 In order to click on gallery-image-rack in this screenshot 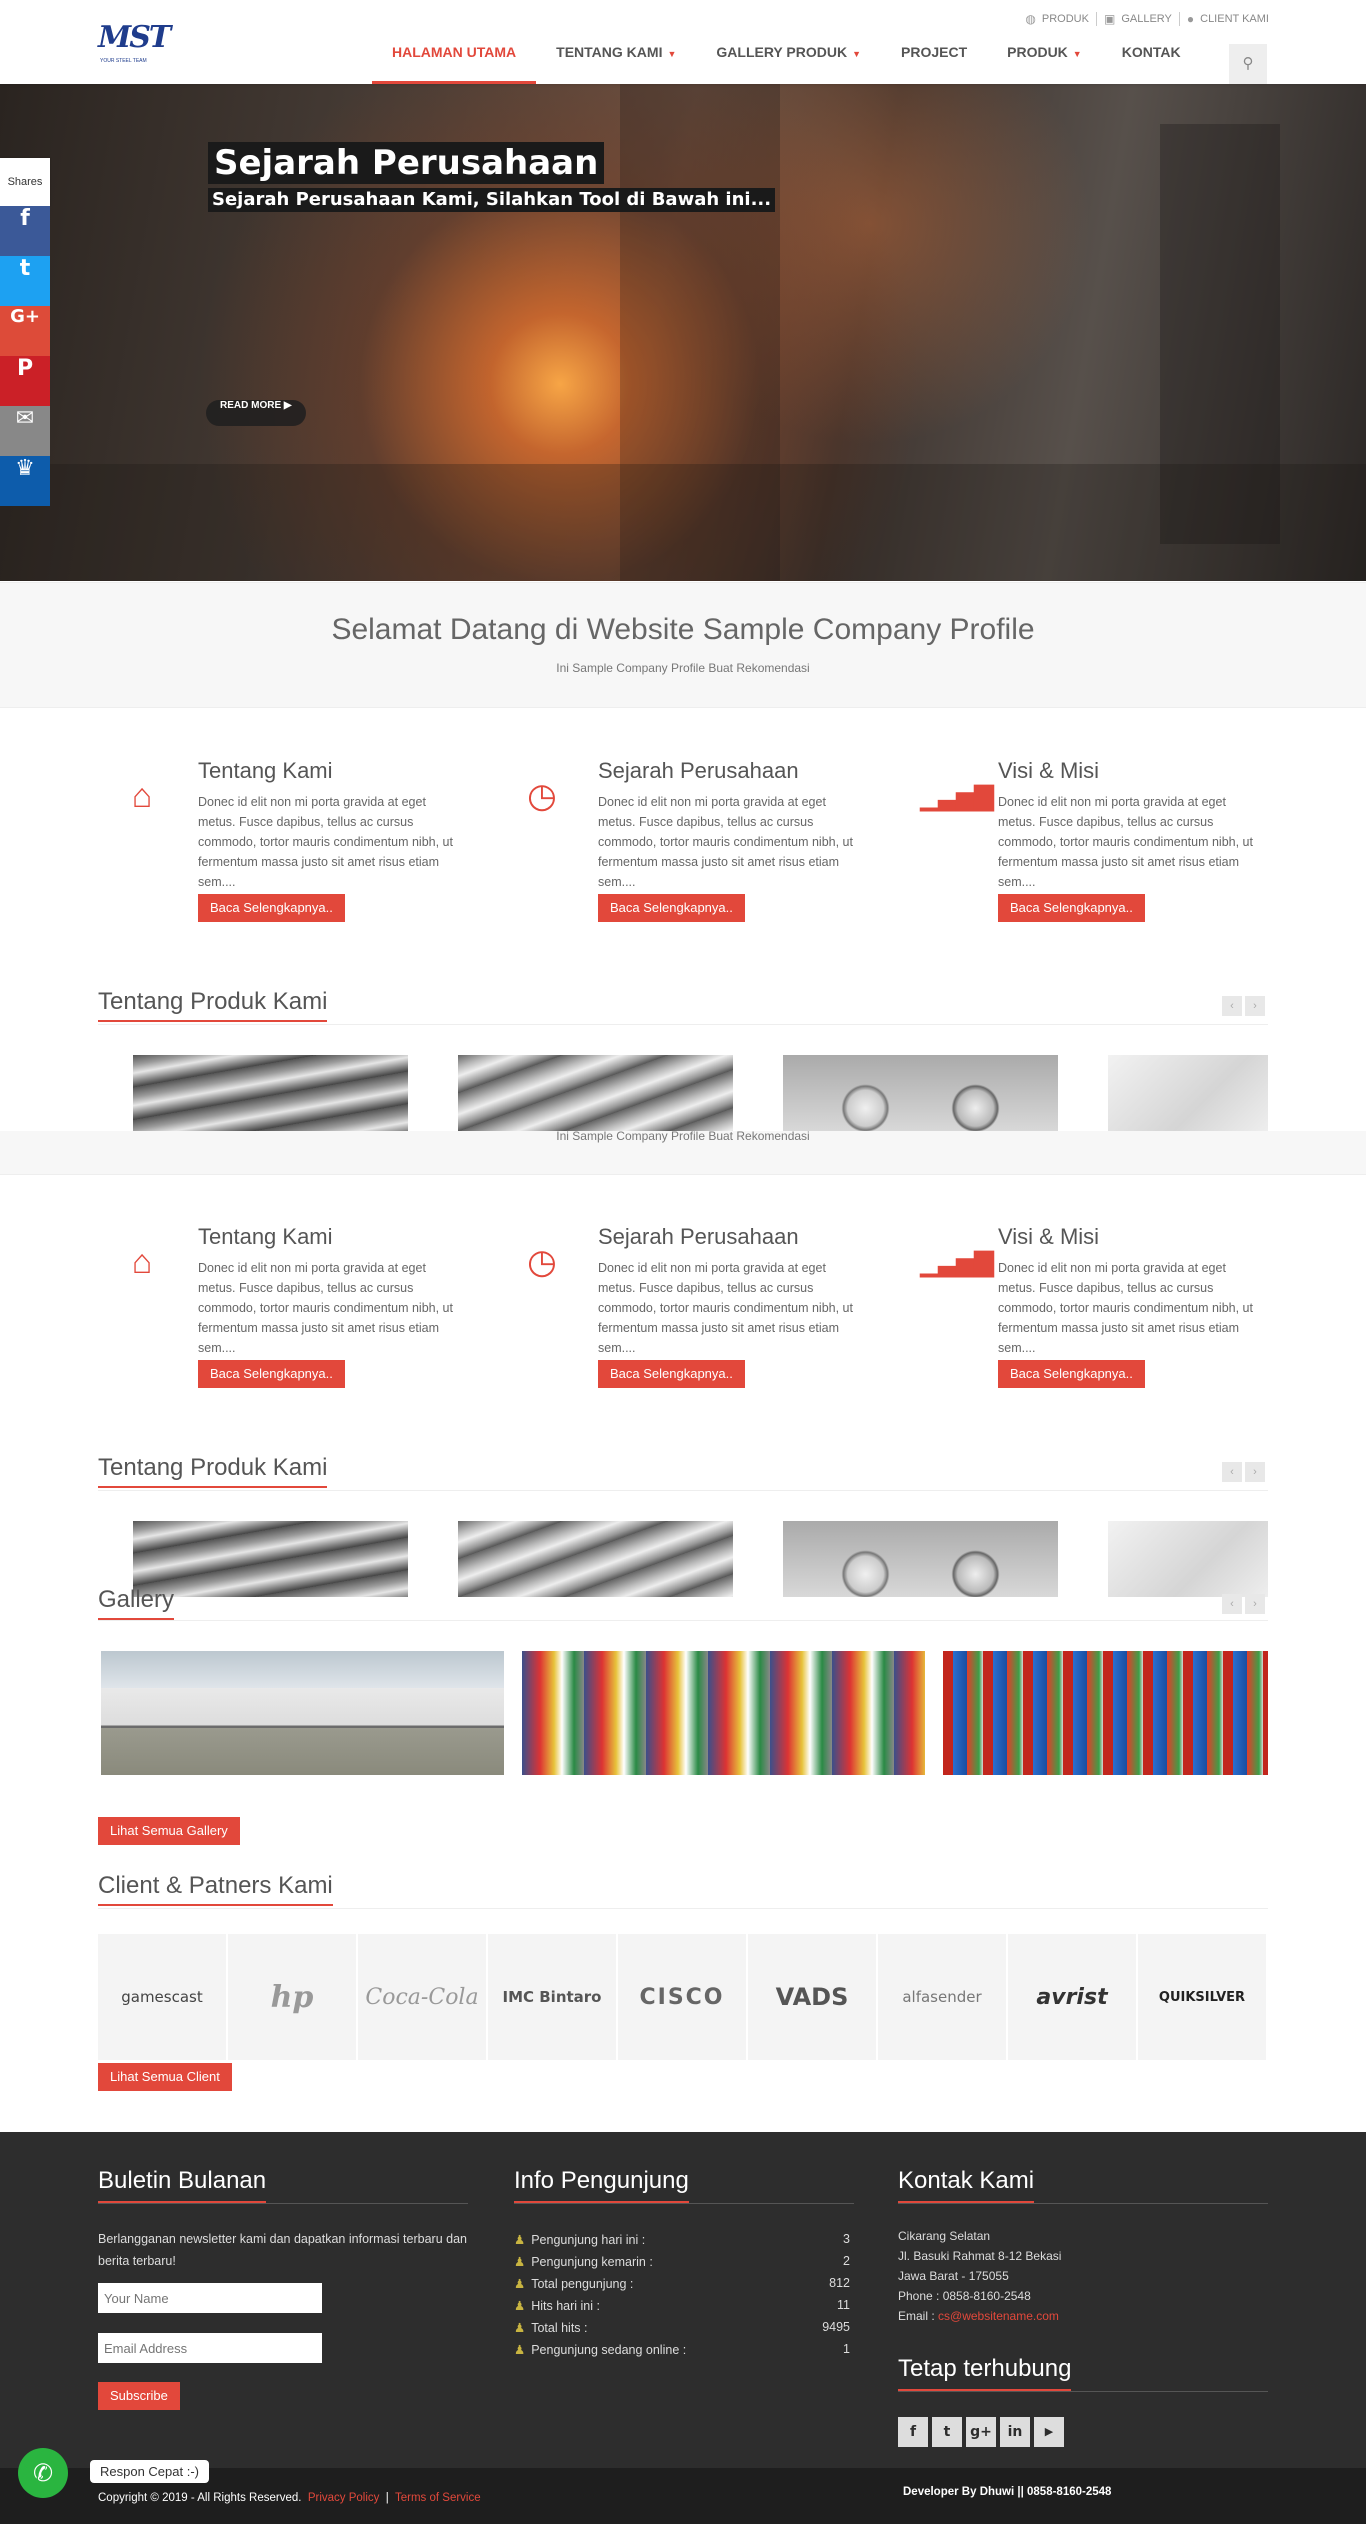, I will do `click(1105, 1713)`.